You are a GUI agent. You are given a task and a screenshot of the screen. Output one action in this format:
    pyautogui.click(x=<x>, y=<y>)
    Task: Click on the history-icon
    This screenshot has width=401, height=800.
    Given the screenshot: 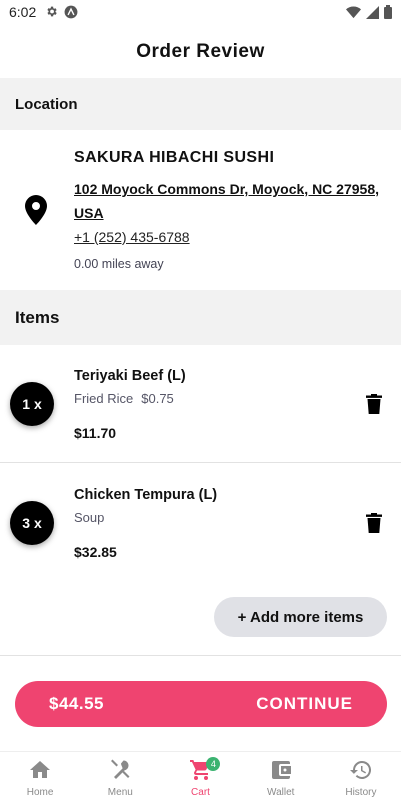 What is the action you would take?
    pyautogui.click(x=360, y=769)
    